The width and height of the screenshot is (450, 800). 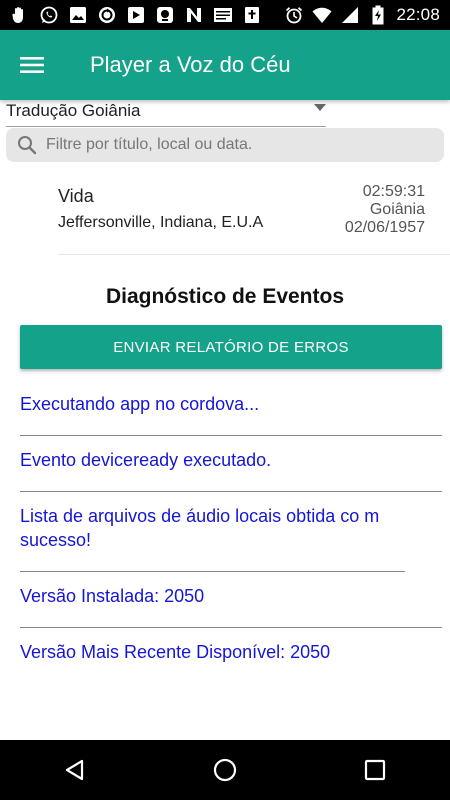 I want to click on back-icon, so click(x=74, y=770).